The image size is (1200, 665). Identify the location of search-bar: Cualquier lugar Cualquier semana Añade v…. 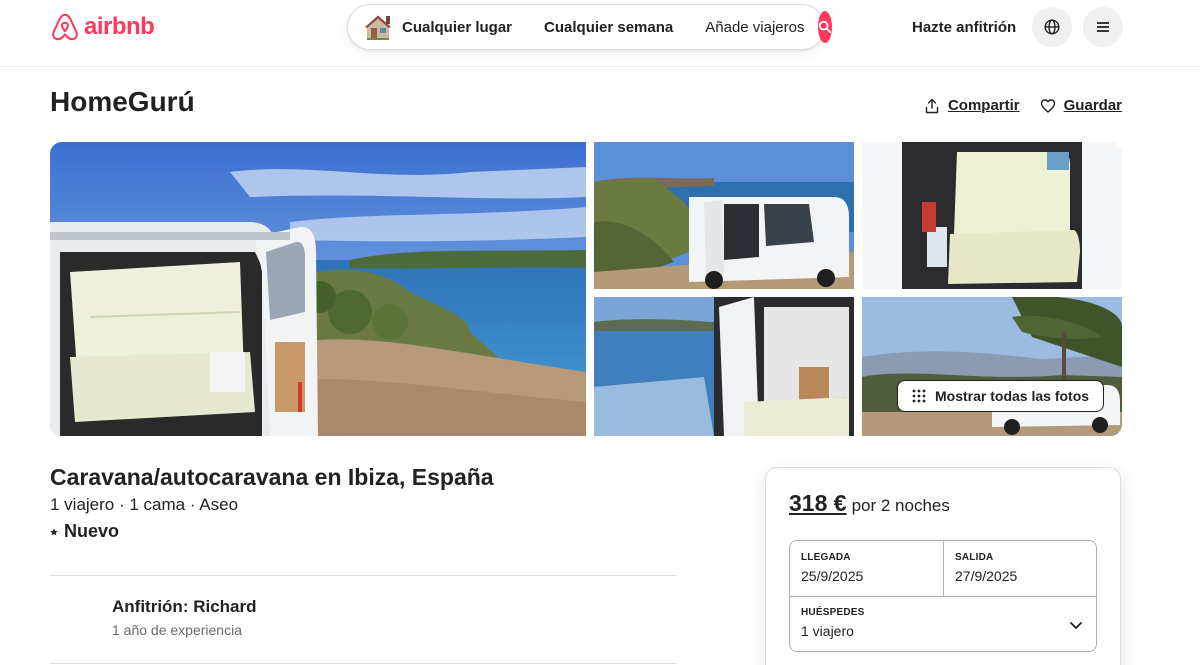
(590, 27).